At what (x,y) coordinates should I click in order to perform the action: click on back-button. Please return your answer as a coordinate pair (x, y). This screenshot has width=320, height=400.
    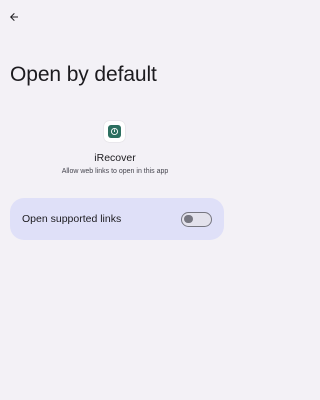
    Looking at the image, I should click on (14, 17).